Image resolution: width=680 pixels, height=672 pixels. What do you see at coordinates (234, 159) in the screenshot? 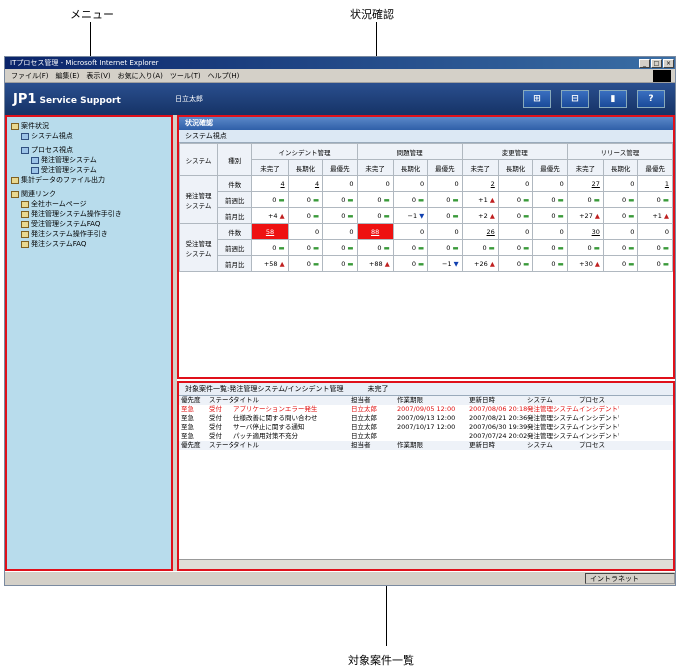
I see `col-type: 種別` at bounding box center [234, 159].